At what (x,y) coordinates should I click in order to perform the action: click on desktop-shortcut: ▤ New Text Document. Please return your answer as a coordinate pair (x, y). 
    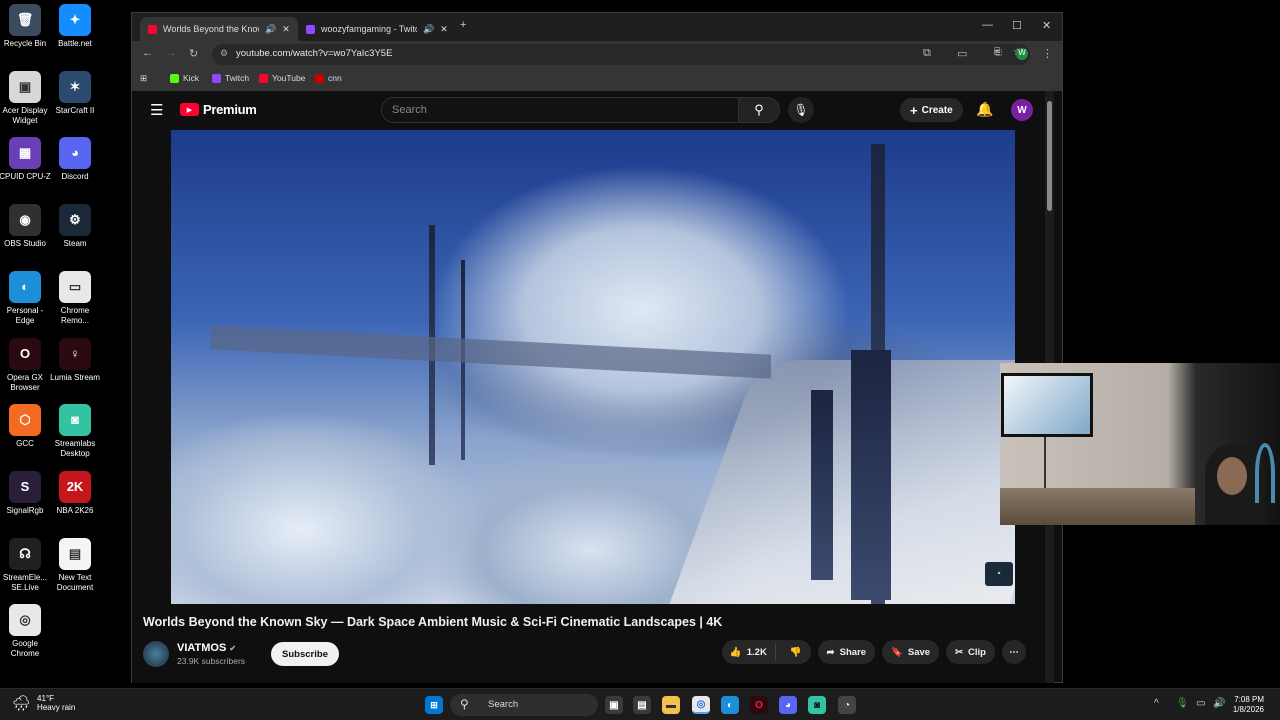
    Looking at the image, I should click on (75, 565).